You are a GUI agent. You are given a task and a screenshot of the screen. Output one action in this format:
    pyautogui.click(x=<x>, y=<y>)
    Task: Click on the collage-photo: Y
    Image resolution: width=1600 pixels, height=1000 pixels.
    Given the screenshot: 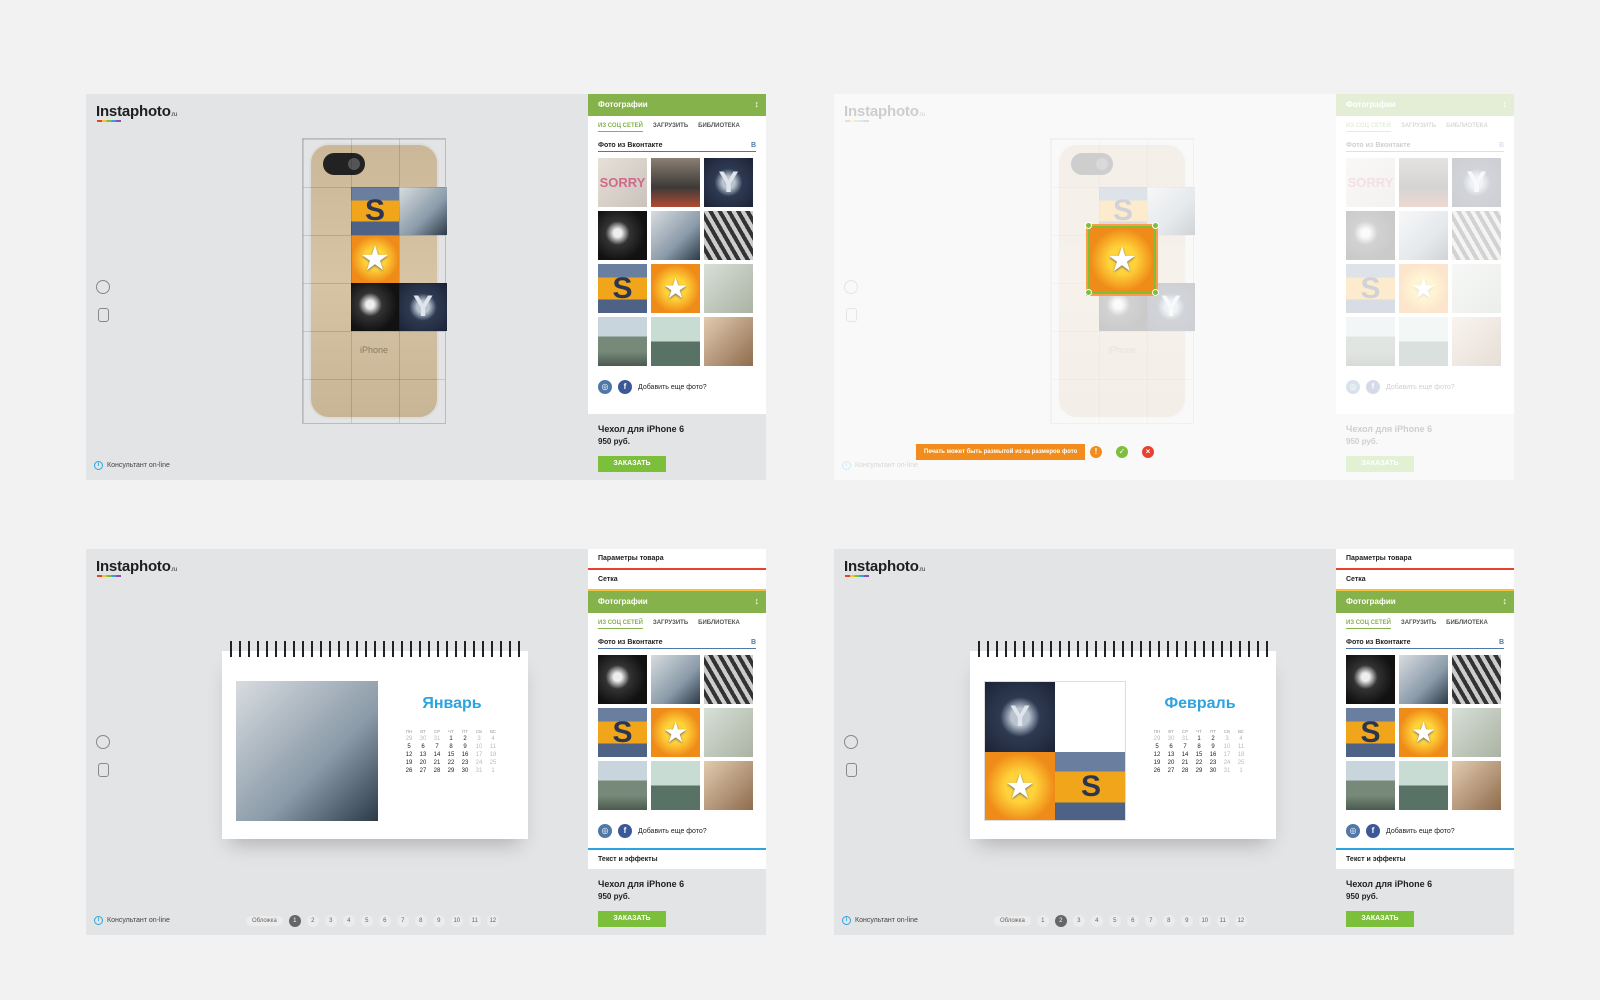 What is the action you would take?
    pyautogui.click(x=1020, y=717)
    